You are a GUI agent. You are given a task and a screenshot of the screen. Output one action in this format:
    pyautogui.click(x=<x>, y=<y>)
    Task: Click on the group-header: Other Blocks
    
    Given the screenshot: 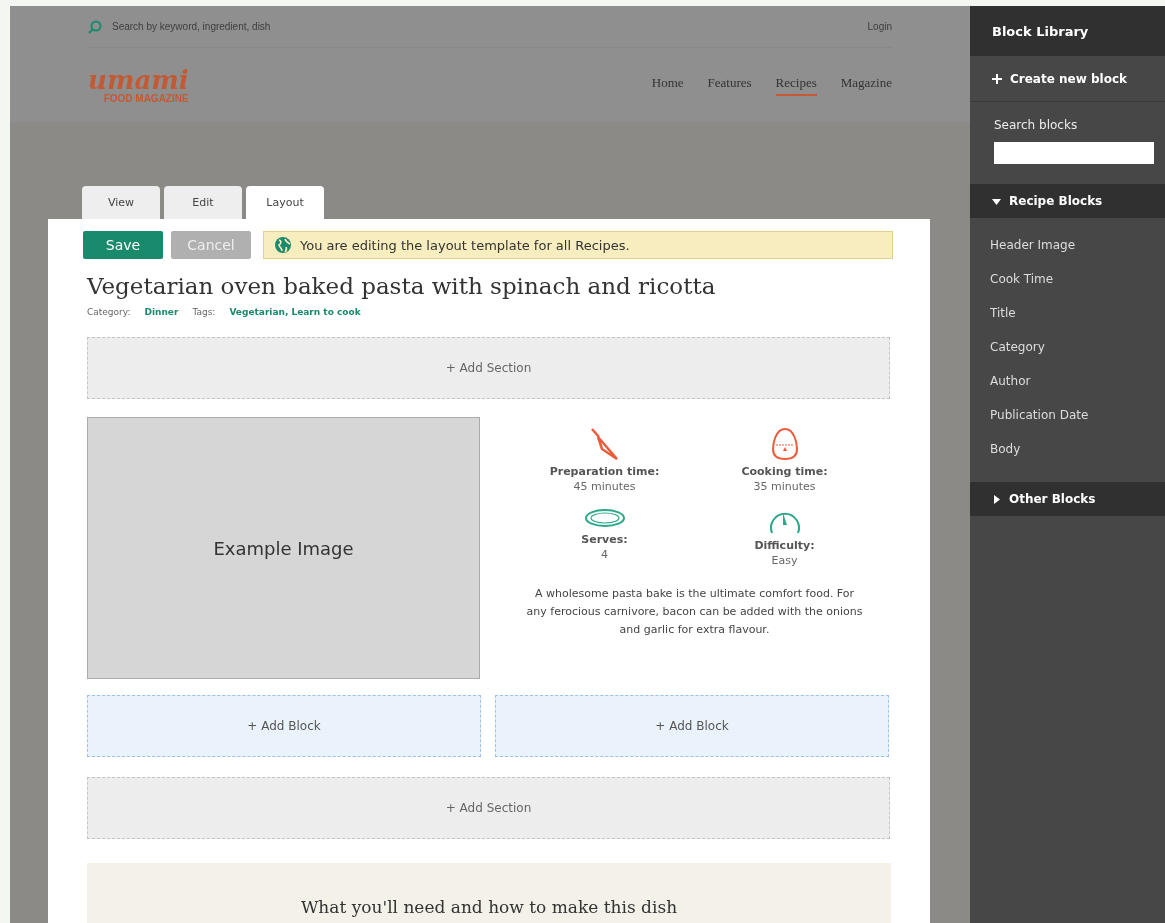 What is the action you would take?
    pyautogui.click(x=1067, y=499)
    